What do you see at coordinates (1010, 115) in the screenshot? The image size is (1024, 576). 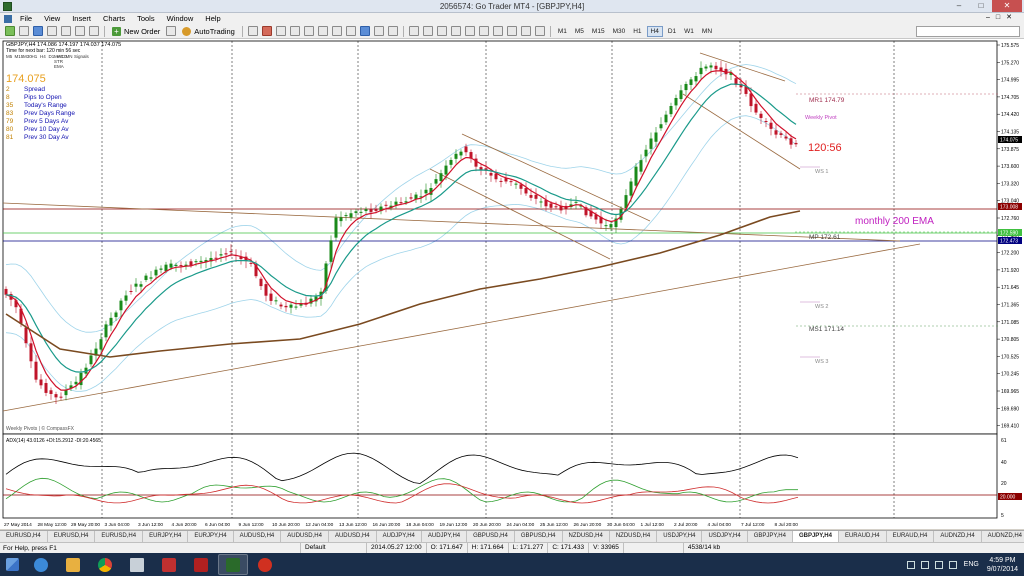 I see `price-axis-label: 174.420` at bounding box center [1010, 115].